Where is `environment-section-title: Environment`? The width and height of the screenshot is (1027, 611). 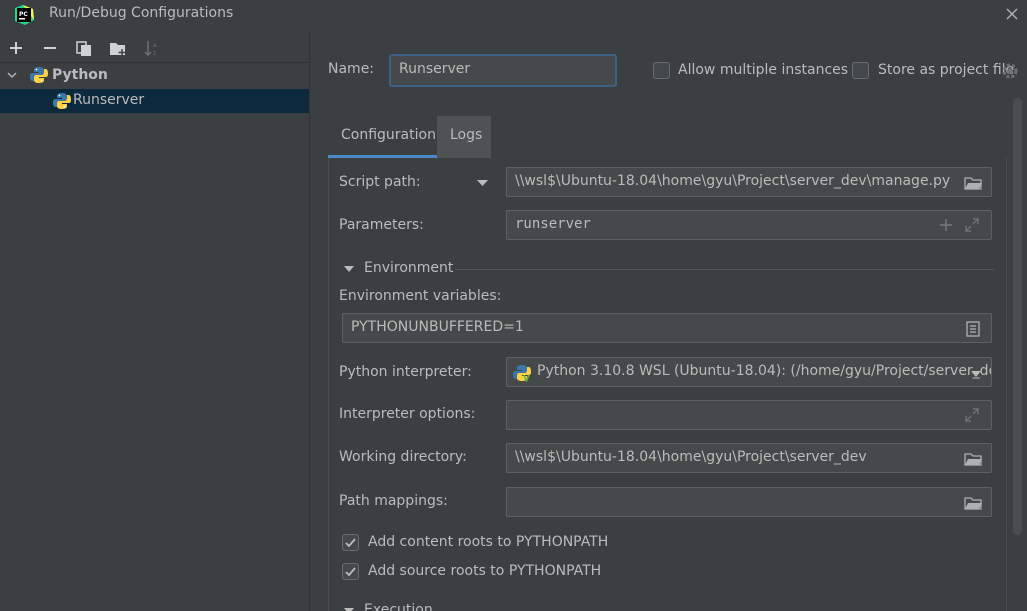
environment-section-title: Environment is located at coordinates (409, 268).